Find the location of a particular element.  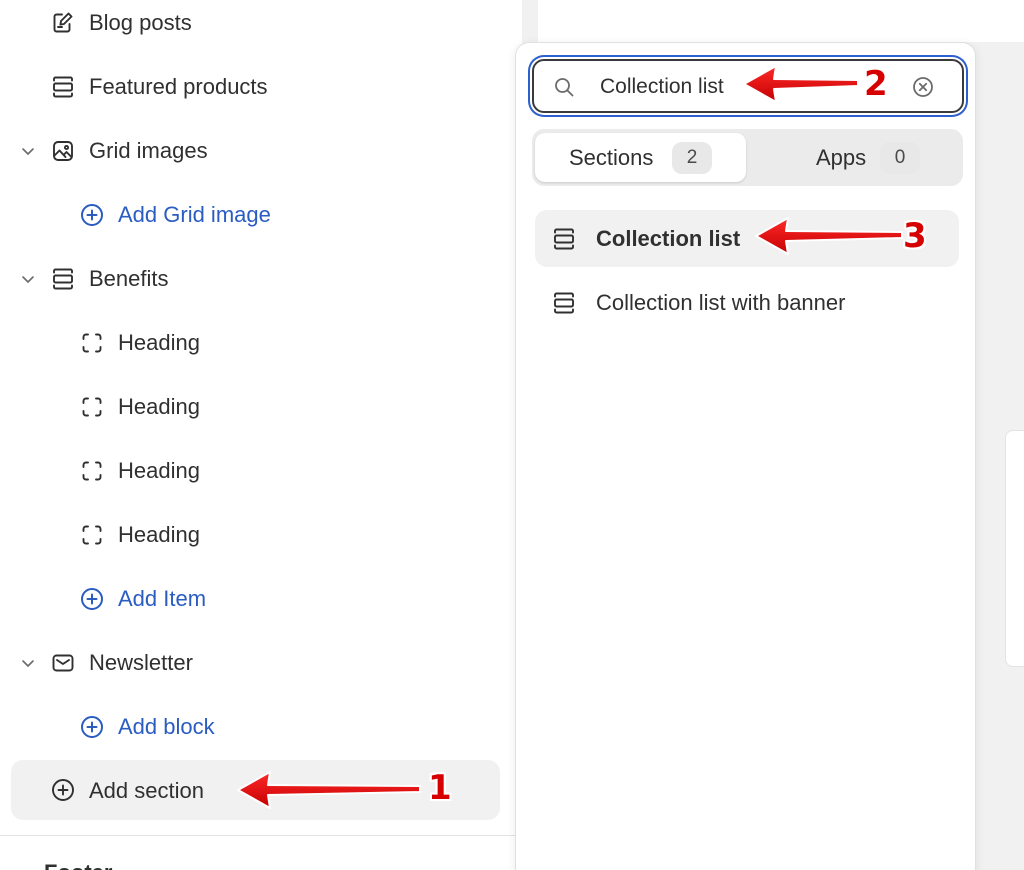

sidebar-group-footer: Footer is located at coordinates (78, 865).